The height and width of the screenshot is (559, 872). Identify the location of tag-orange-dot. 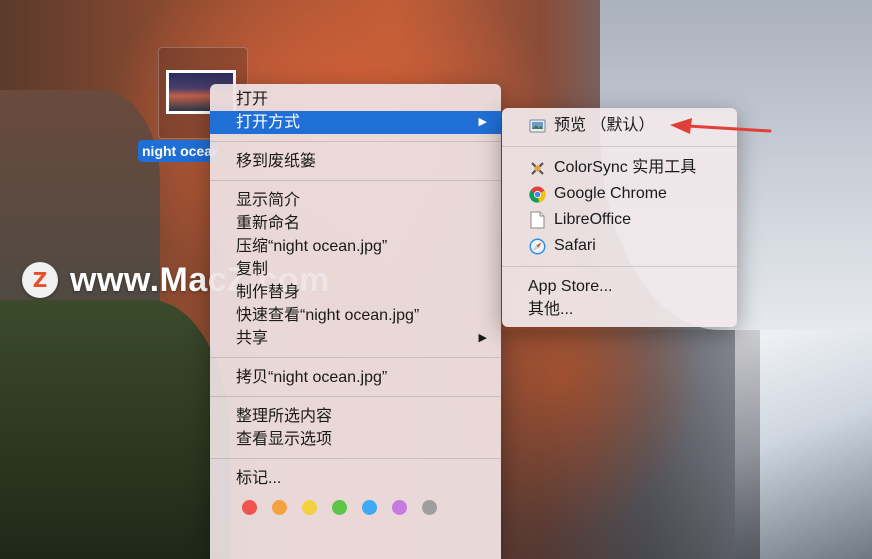
(279, 507).